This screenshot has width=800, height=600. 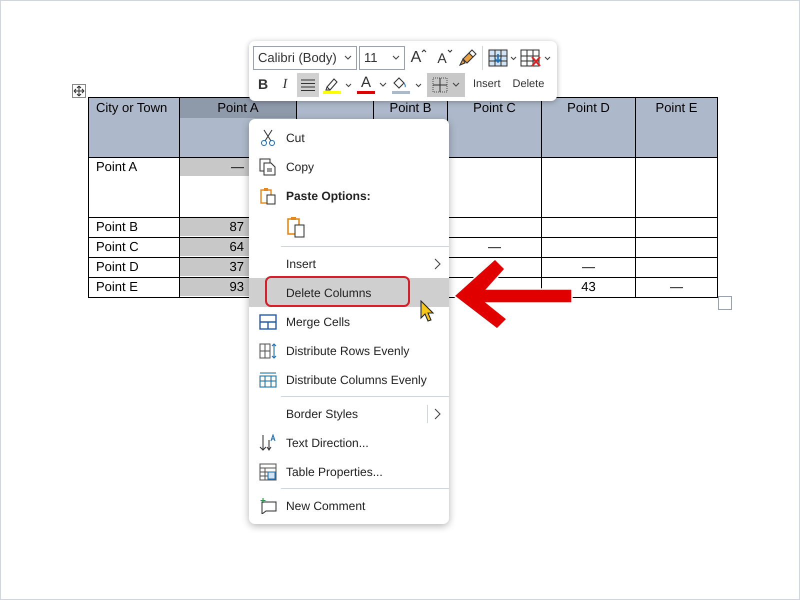 I want to click on font-color-button: A, so click(x=372, y=84).